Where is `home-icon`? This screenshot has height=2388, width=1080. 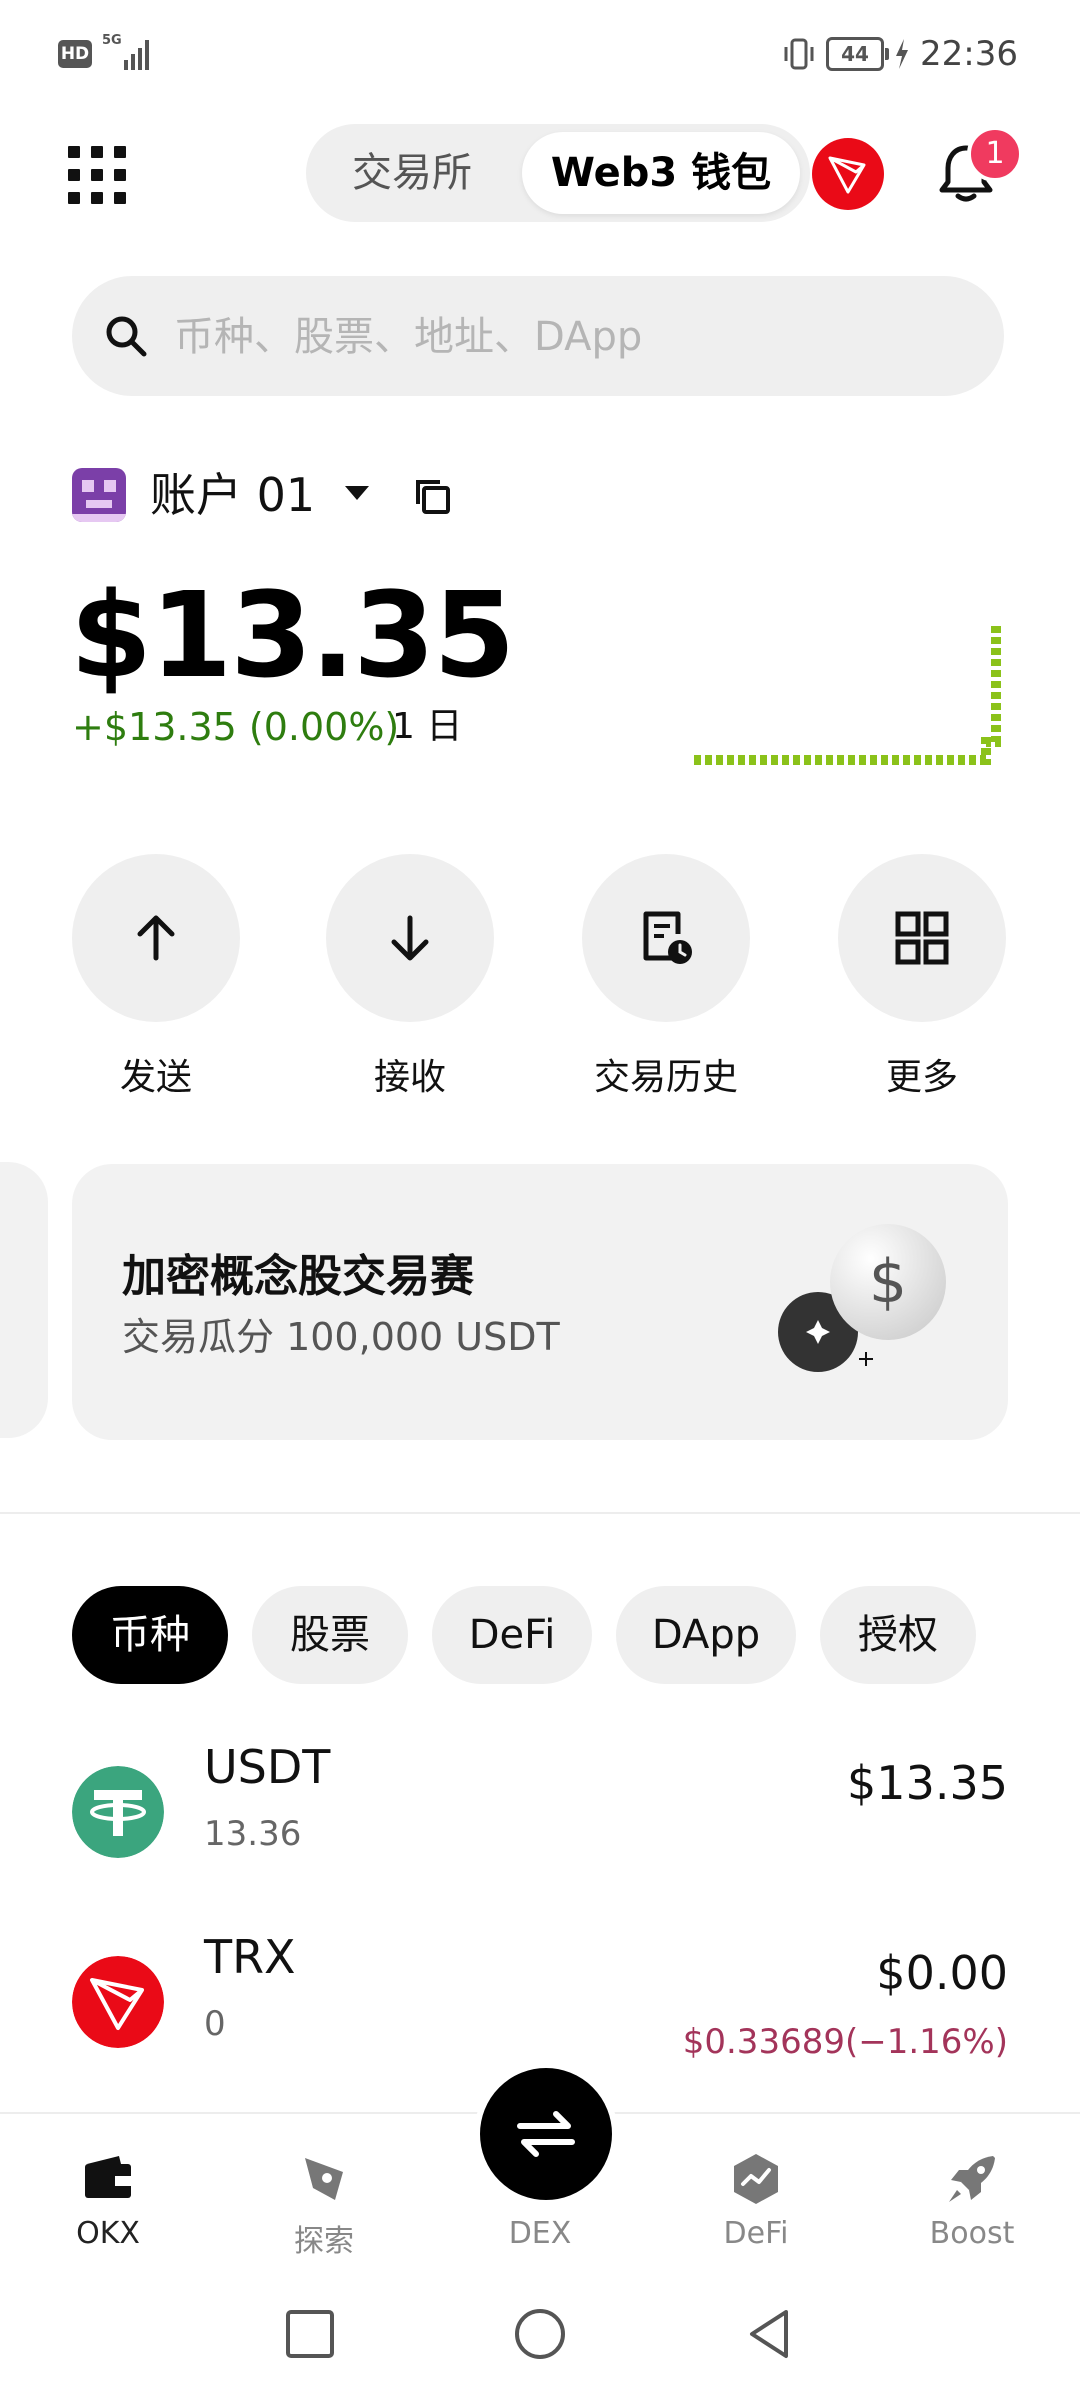
home-icon is located at coordinates (540, 2334).